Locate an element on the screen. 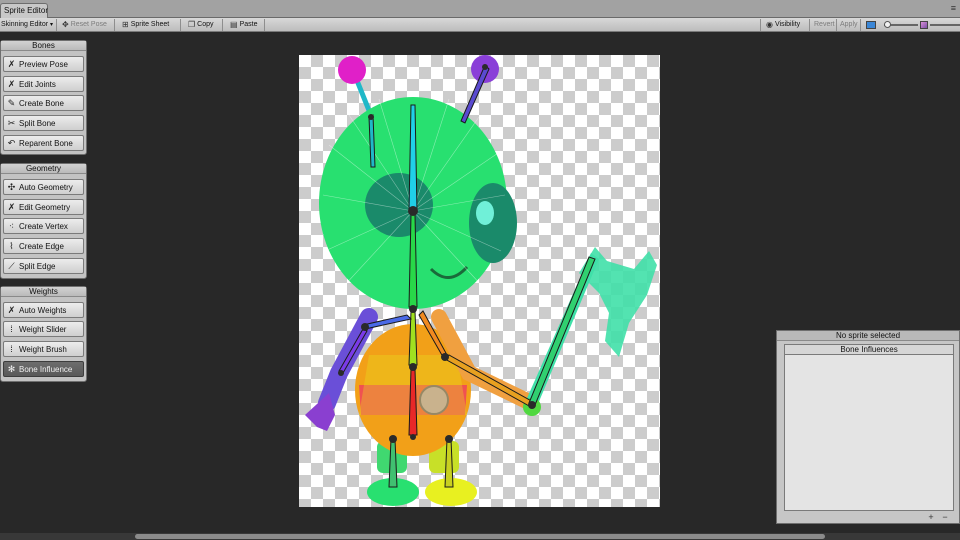  revert-label: Revert is located at coordinates (824, 24).